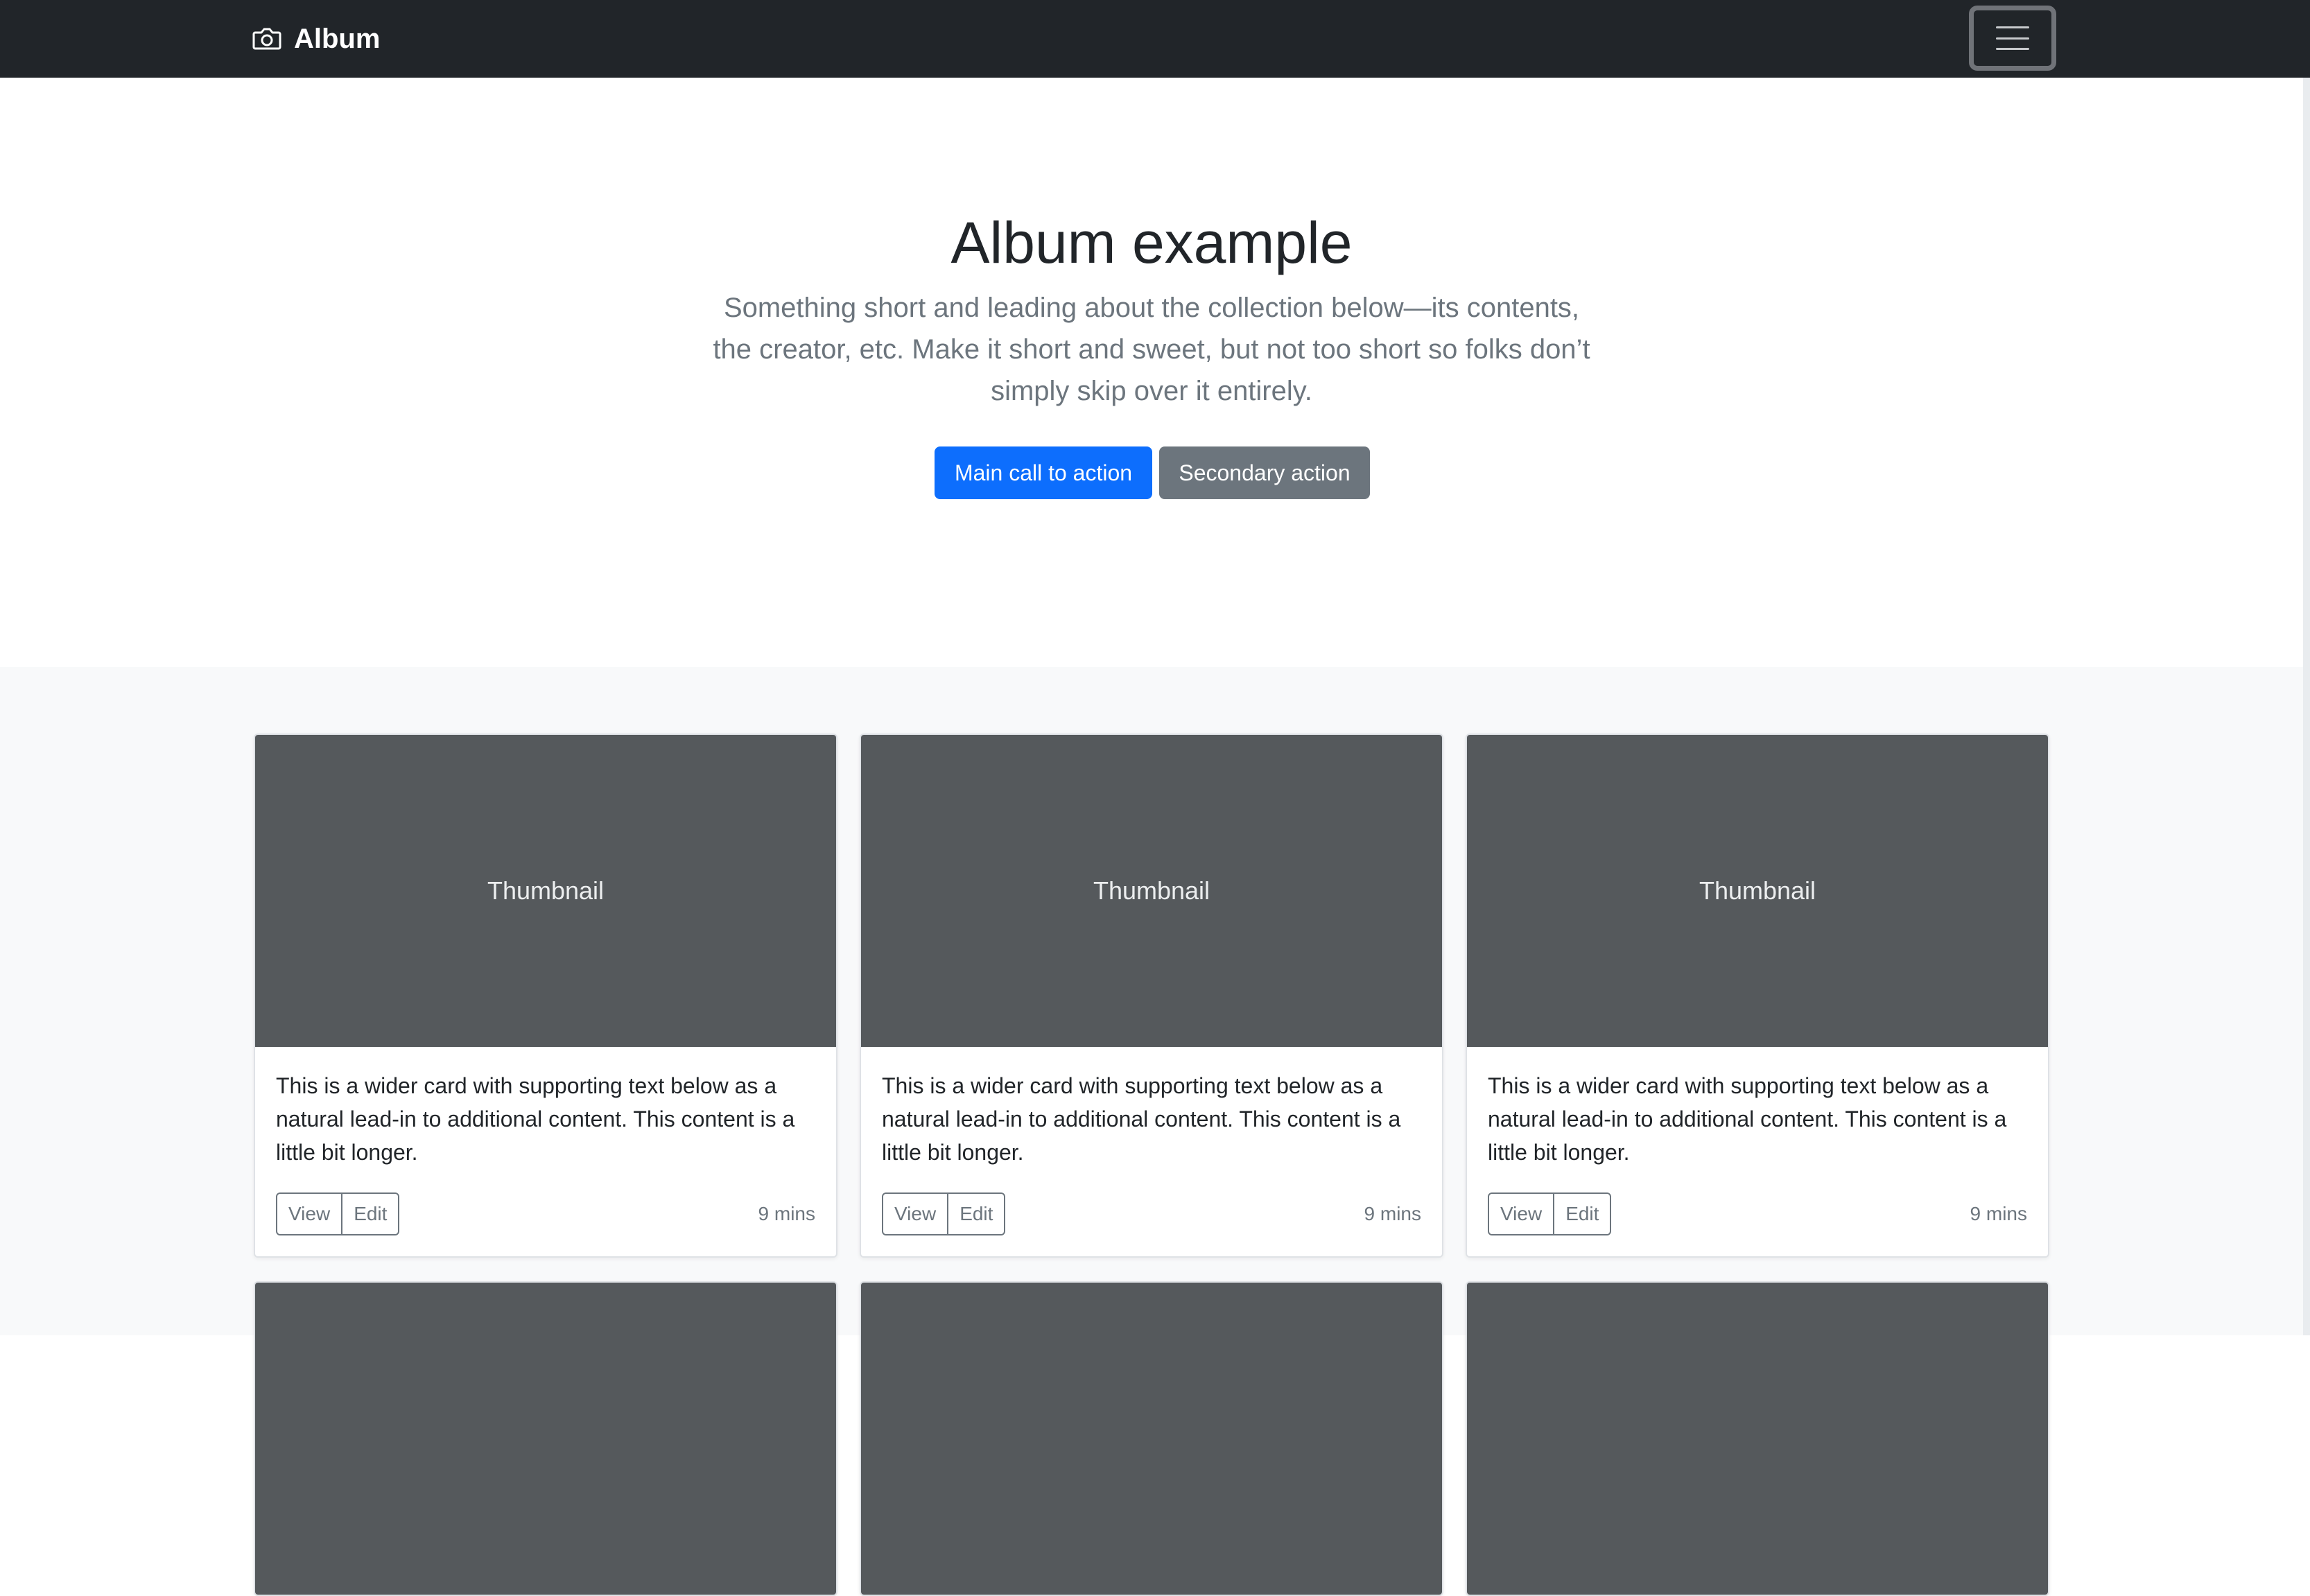  What do you see at coordinates (337, 38) in the screenshot?
I see `brand-text: Album` at bounding box center [337, 38].